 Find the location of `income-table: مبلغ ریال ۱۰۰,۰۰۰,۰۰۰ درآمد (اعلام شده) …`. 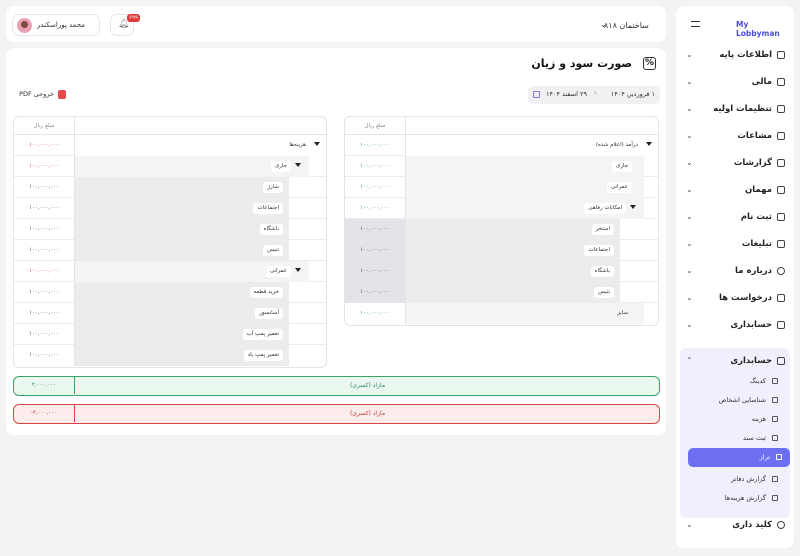

income-table: مبلغ ریال ۱۰۰,۰۰۰,۰۰۰ درآمد (اعلام شده) … is located at coordinates (501, 221).